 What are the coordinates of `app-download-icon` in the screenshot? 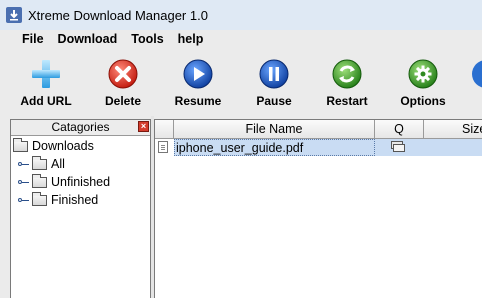 It's located at (14, 15).